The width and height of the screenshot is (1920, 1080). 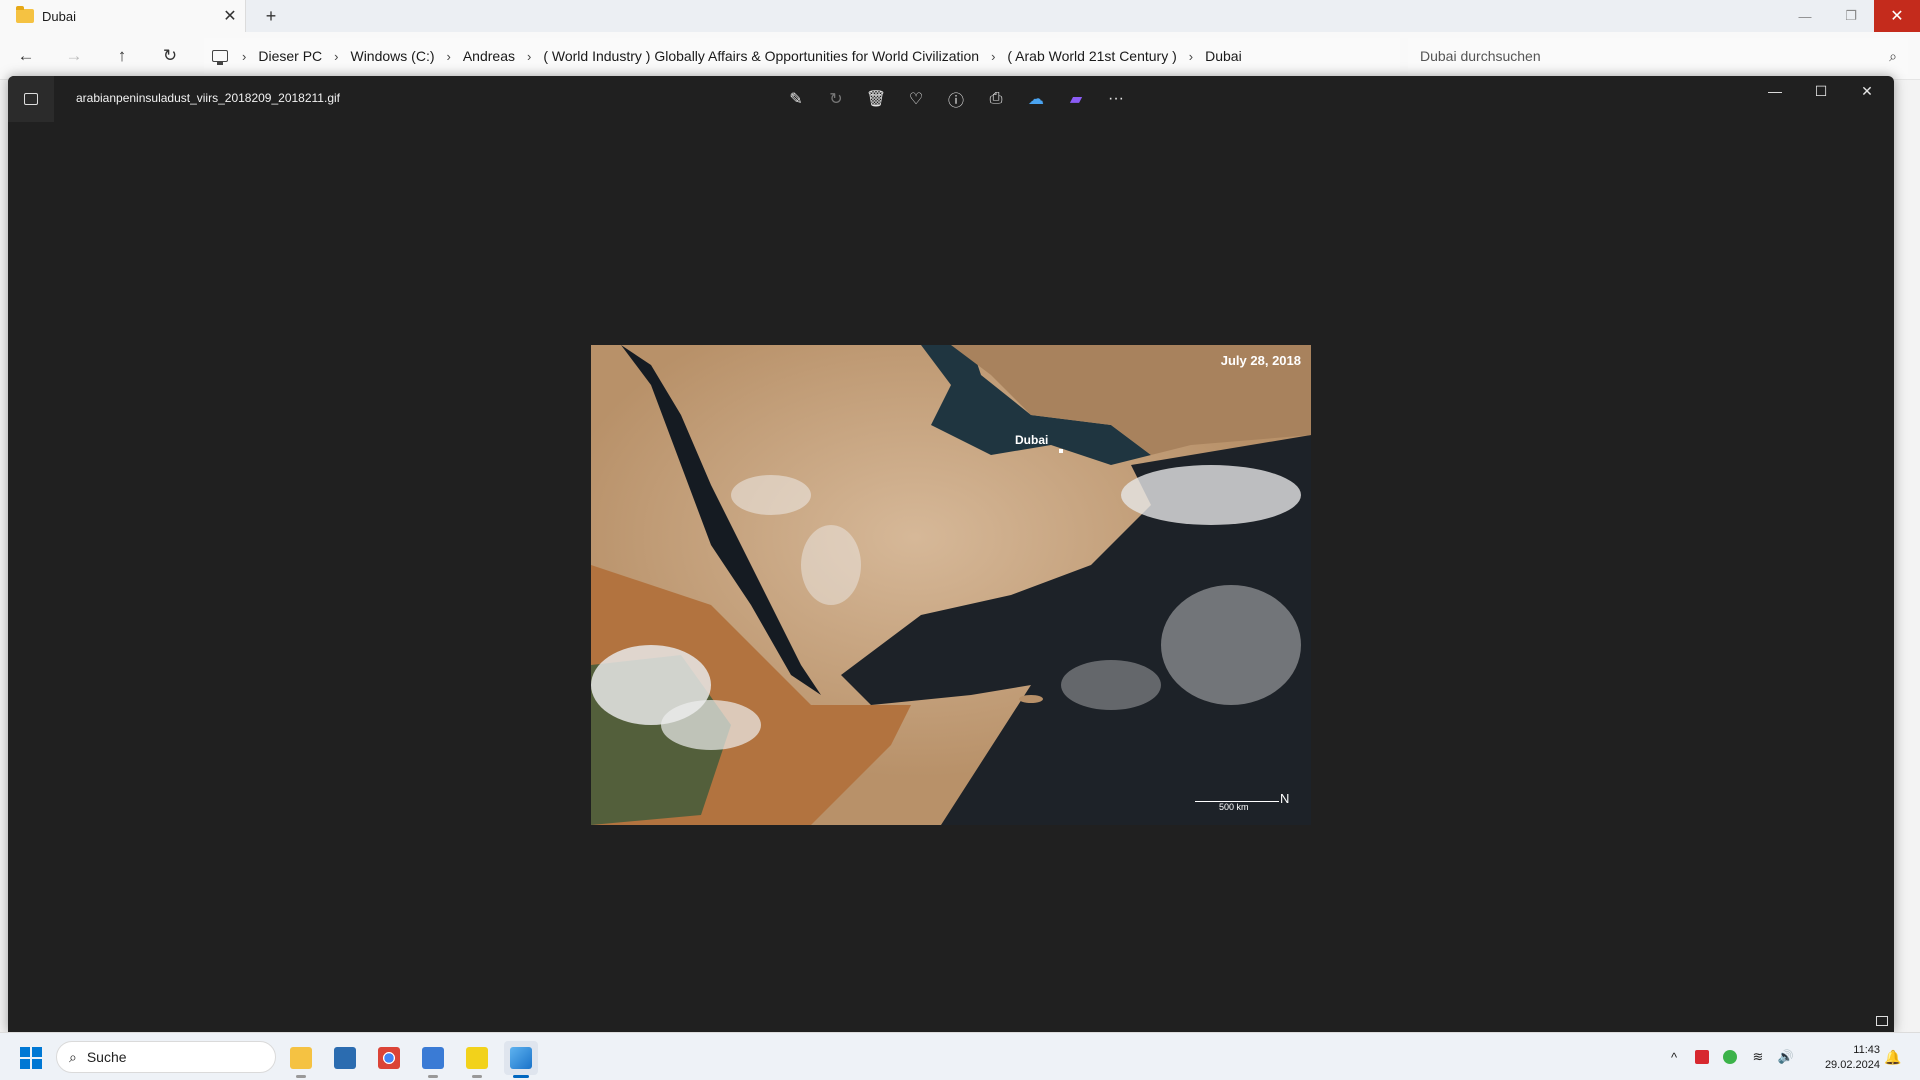 I want to click on volume-icon: 🔊, so click(x=1786, y=1057).